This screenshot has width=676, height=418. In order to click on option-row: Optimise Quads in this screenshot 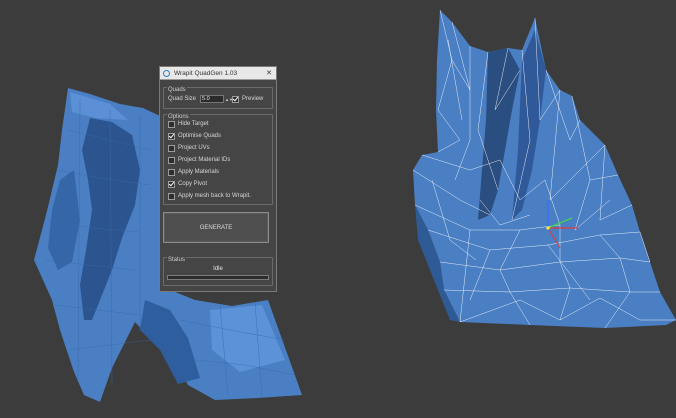, I will do `click(194, 136)`.